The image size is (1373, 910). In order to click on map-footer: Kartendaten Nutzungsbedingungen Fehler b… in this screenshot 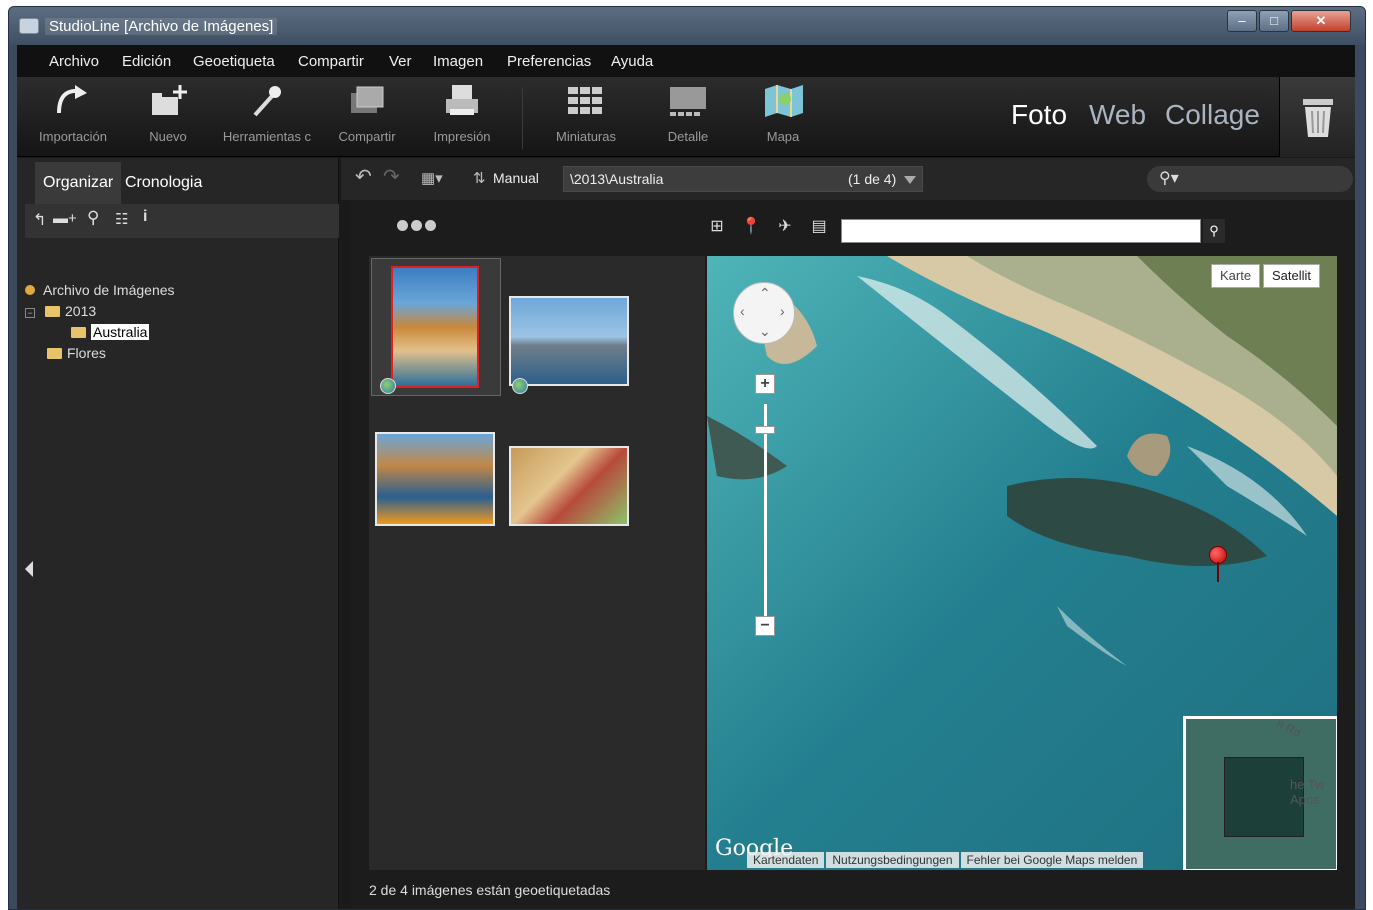, I will do `click(946, 860)`.